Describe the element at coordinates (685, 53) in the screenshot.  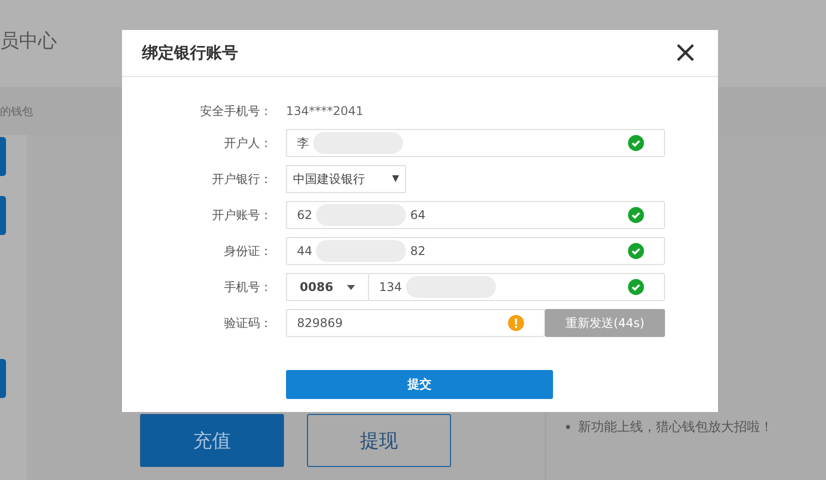
I see `close-button: ×` at that location.